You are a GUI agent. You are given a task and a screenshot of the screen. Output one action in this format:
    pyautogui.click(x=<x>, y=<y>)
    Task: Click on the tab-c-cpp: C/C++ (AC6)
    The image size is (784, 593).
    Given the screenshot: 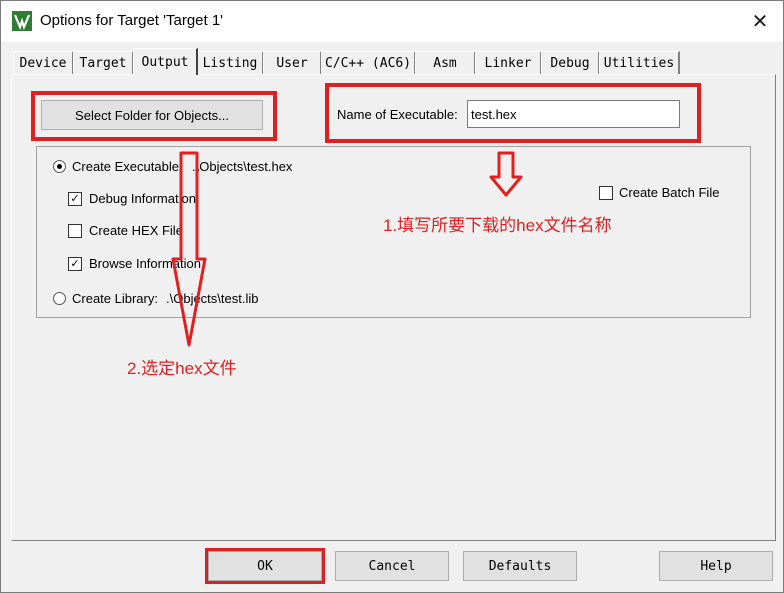 What is the action you would take?
    pyautogui.click(x=368, y=62)
    